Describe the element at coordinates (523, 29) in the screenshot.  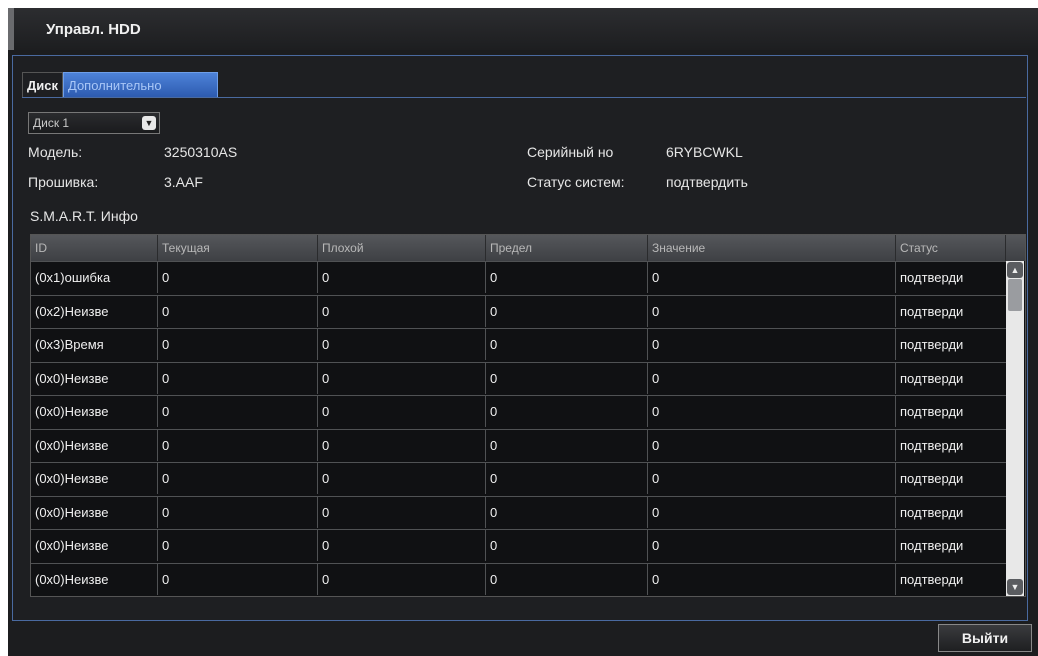
I see `title-bar: Управл. HDD` at that location.